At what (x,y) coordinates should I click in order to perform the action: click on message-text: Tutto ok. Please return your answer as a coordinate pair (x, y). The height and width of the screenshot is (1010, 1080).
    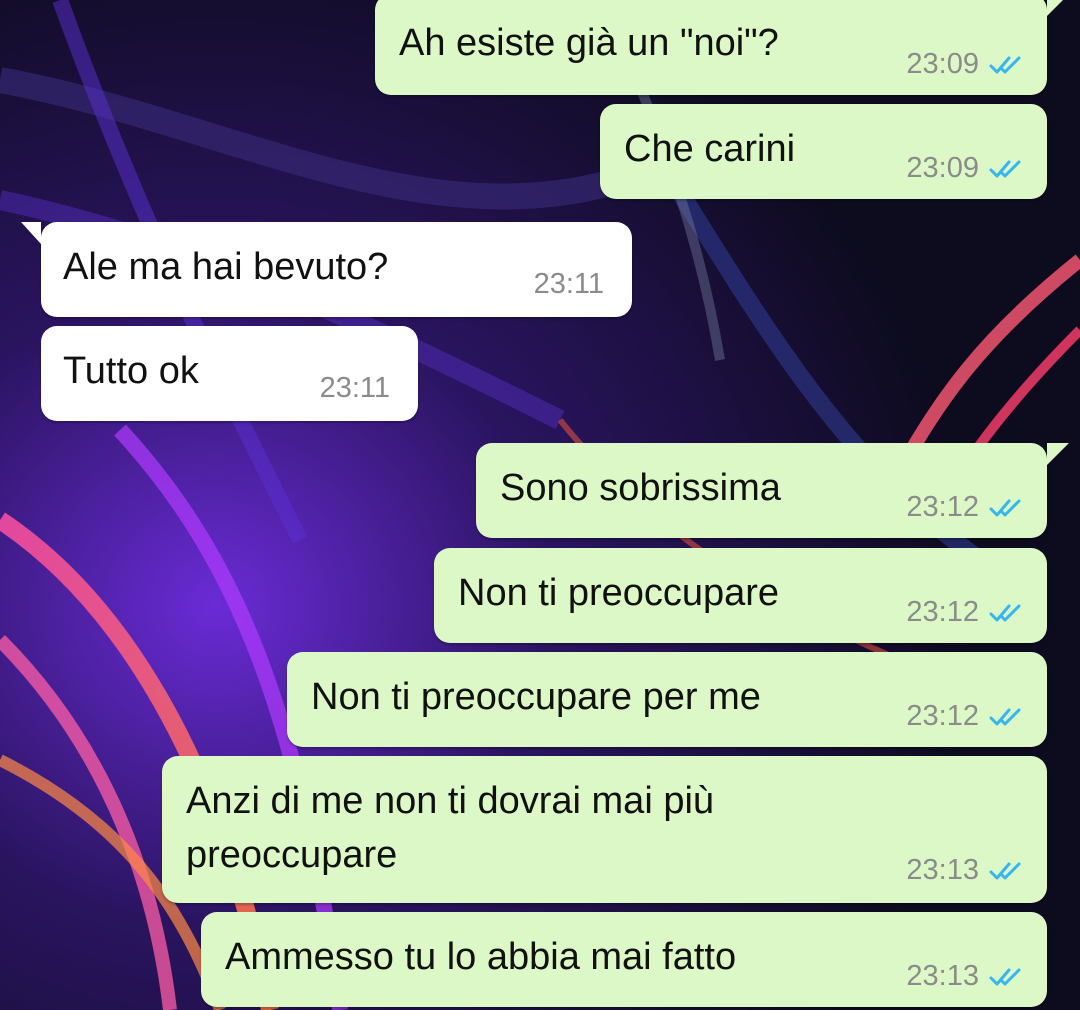
    Looking at the image, I should click on (131, 371).